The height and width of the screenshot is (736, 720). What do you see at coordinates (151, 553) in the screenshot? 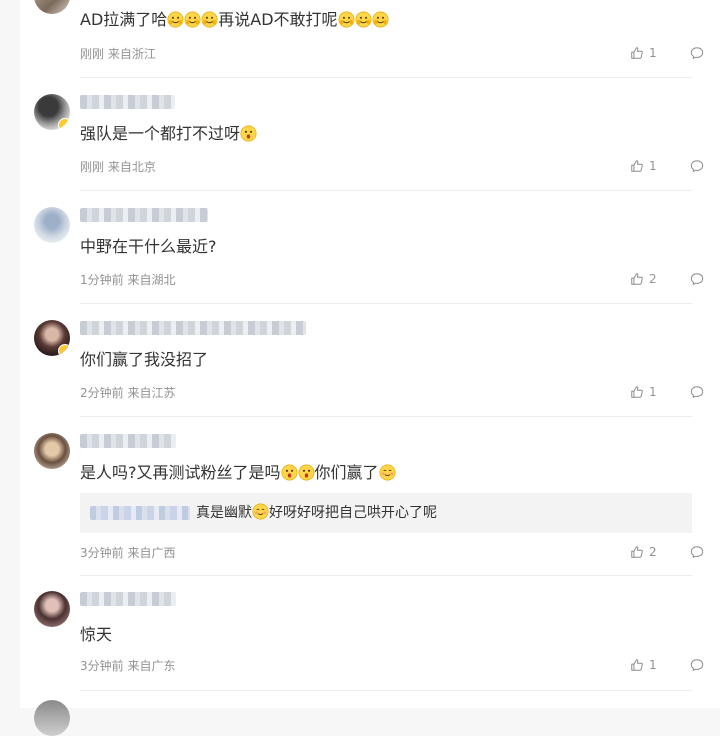
I see `comment-location: 来自广西` at bounding box center [151, 553].